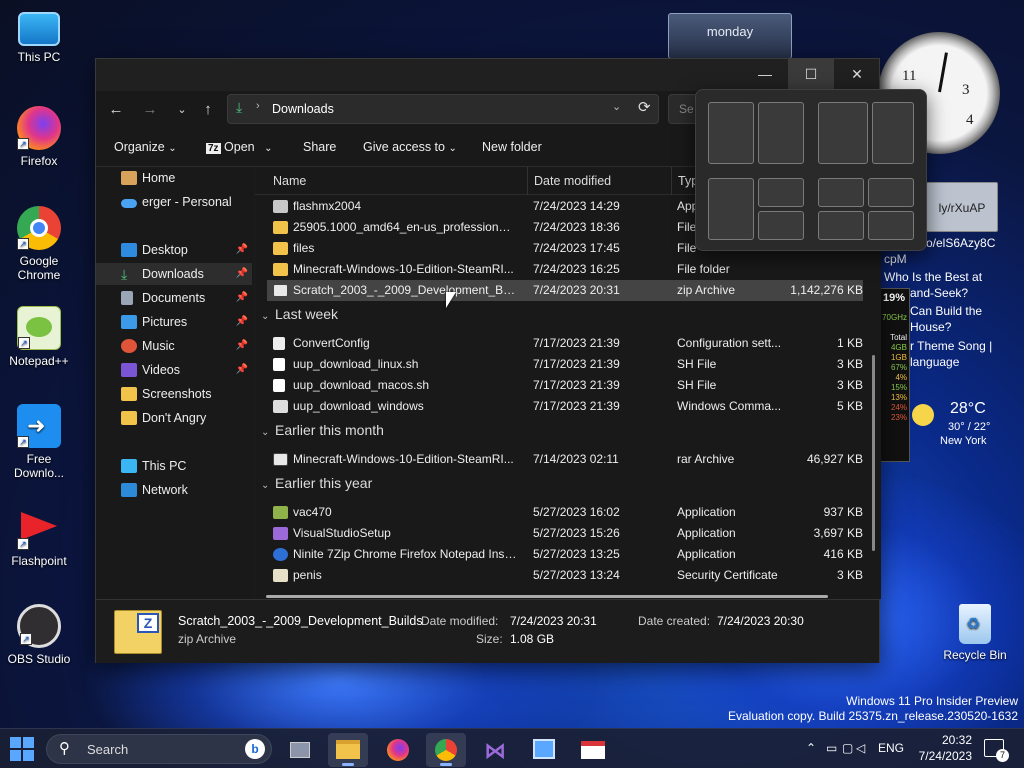 The height and width of the screenshot is (768, 1024). Describe the element at coordinates (39, 537) in the screenshot. I see `desktop-icon-flashpoint: ↗ Flashpoint` at that location.